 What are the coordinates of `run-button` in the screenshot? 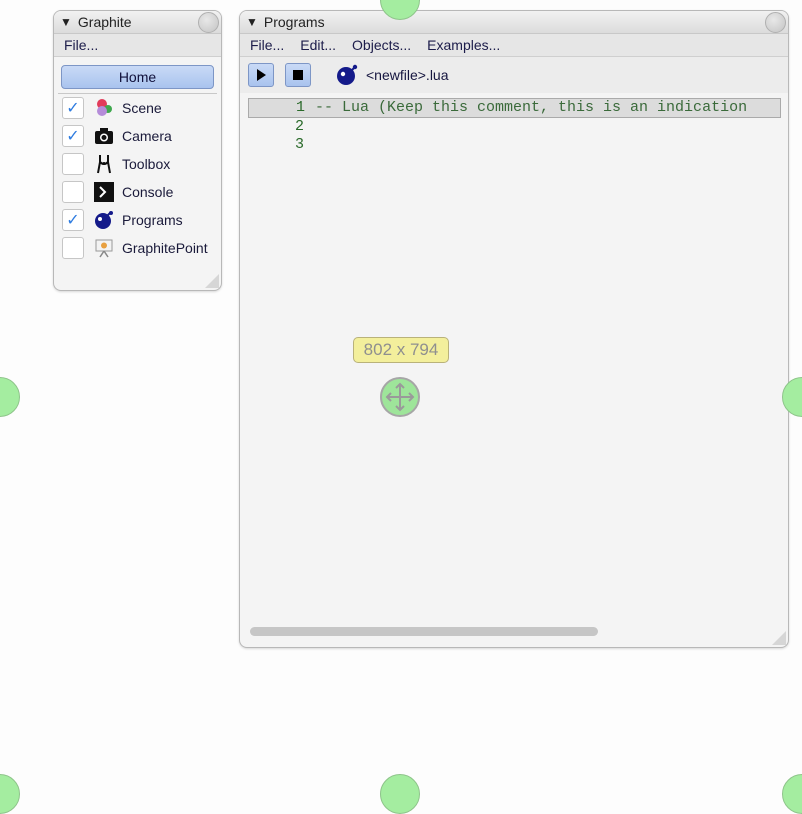 It's located at (261, 75).